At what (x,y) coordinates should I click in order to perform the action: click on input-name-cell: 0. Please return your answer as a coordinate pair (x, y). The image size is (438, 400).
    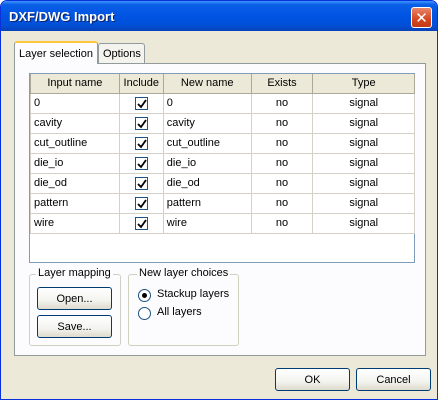
    Looking at the image, I should click on (75, 103).